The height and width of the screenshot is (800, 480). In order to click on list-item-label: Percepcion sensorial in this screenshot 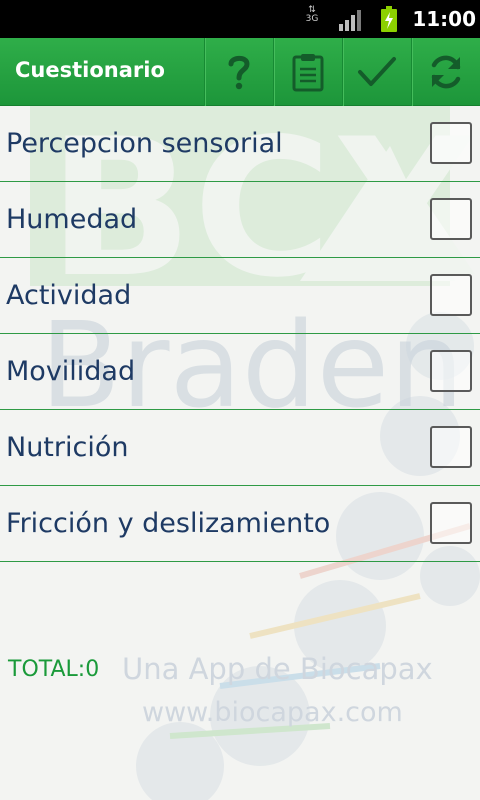, I will do `click(144, 143)`.